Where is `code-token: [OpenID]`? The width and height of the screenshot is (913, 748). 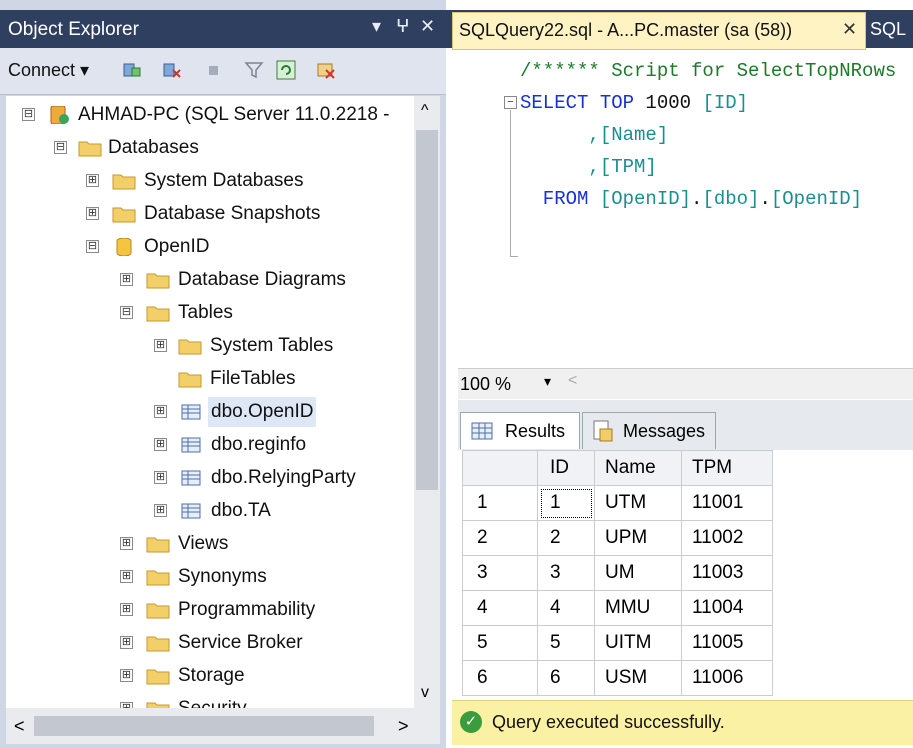
code-token: [OpenID] is located at coordinates (645, 199).